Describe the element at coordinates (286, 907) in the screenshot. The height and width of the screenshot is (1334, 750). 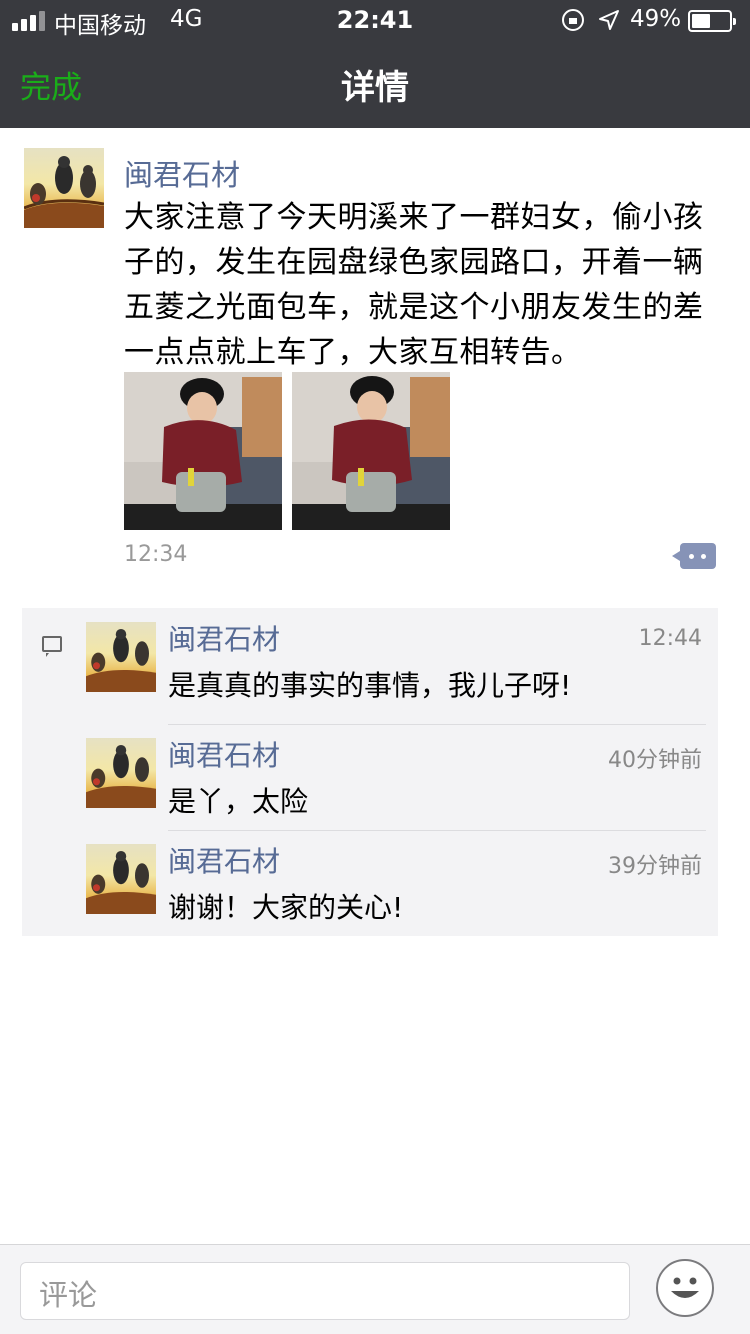
I see `comment-text: 谢谢！大家的关心!` at that location.